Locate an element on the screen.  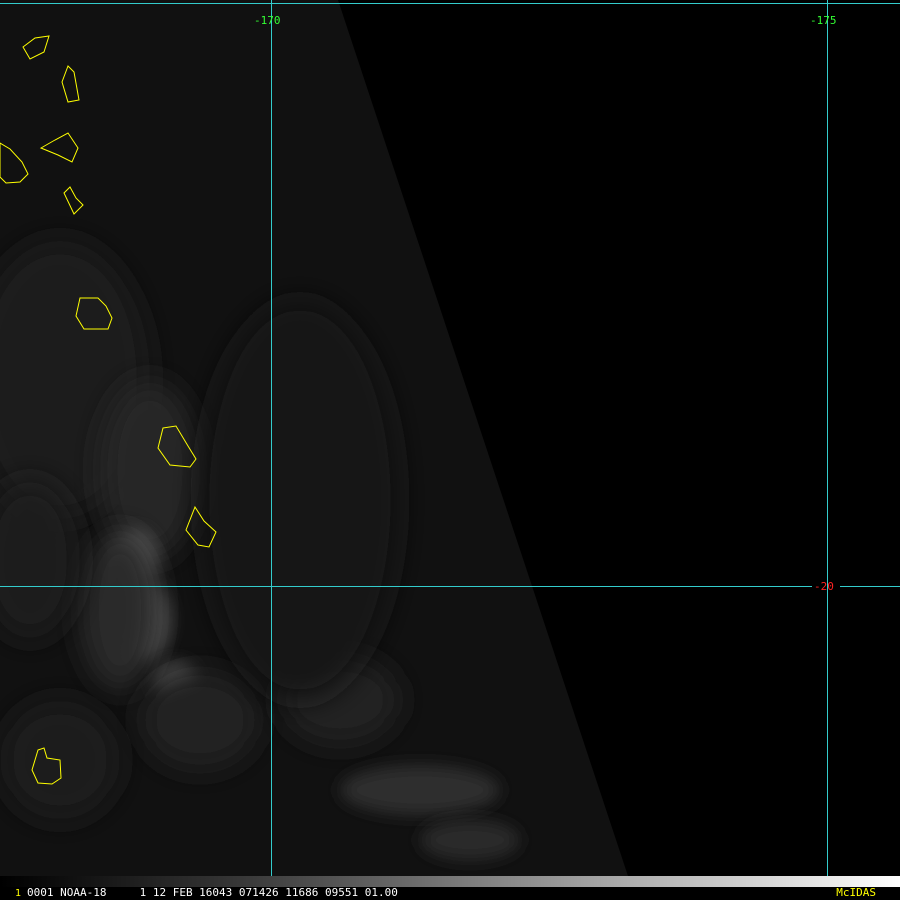
mcidas-brand: McIDAS is located at coordinates (856, 892).